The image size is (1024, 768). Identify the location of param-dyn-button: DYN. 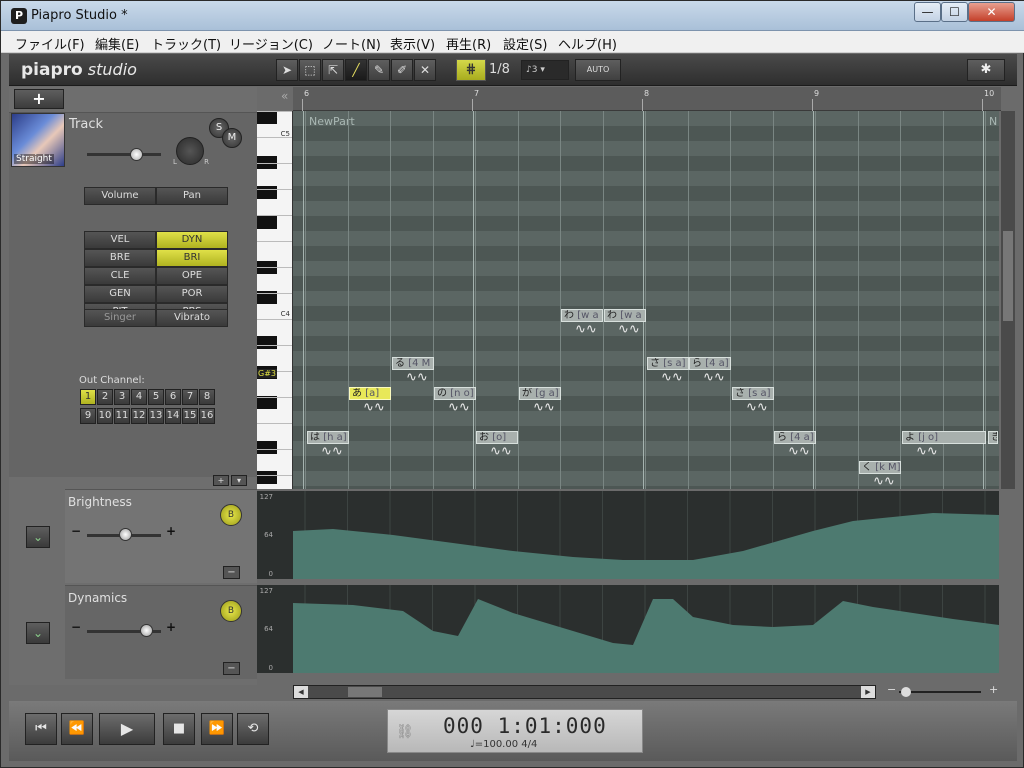
(192, 240).